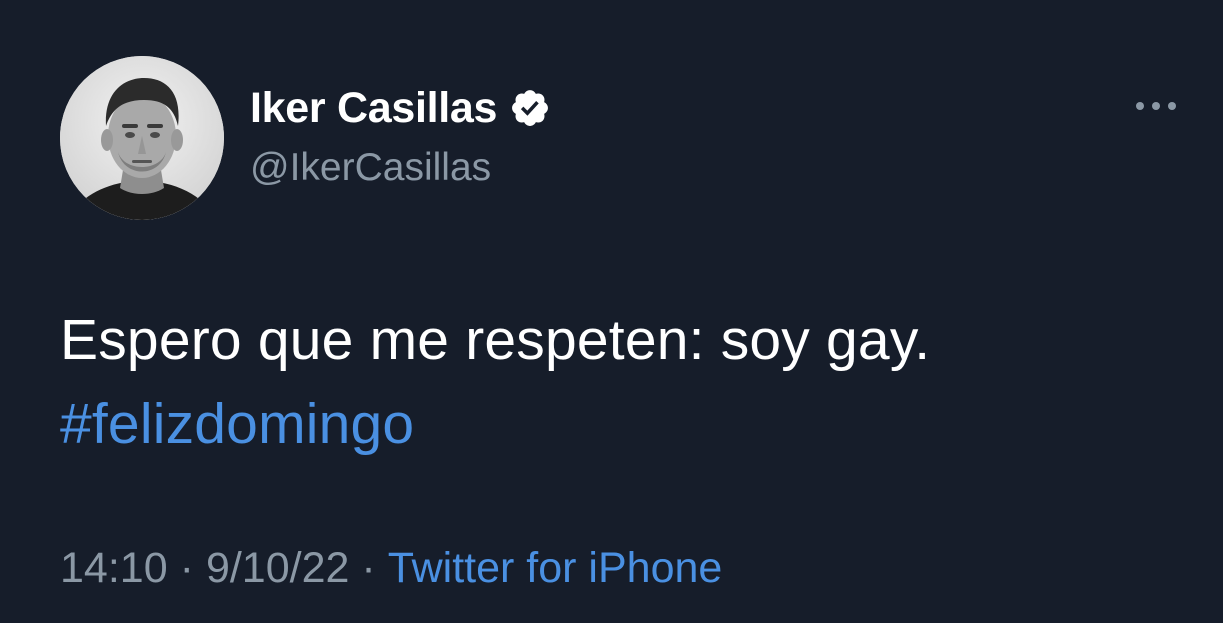  I want to click on tweet-date: 9/10/22, so click(277, 568).